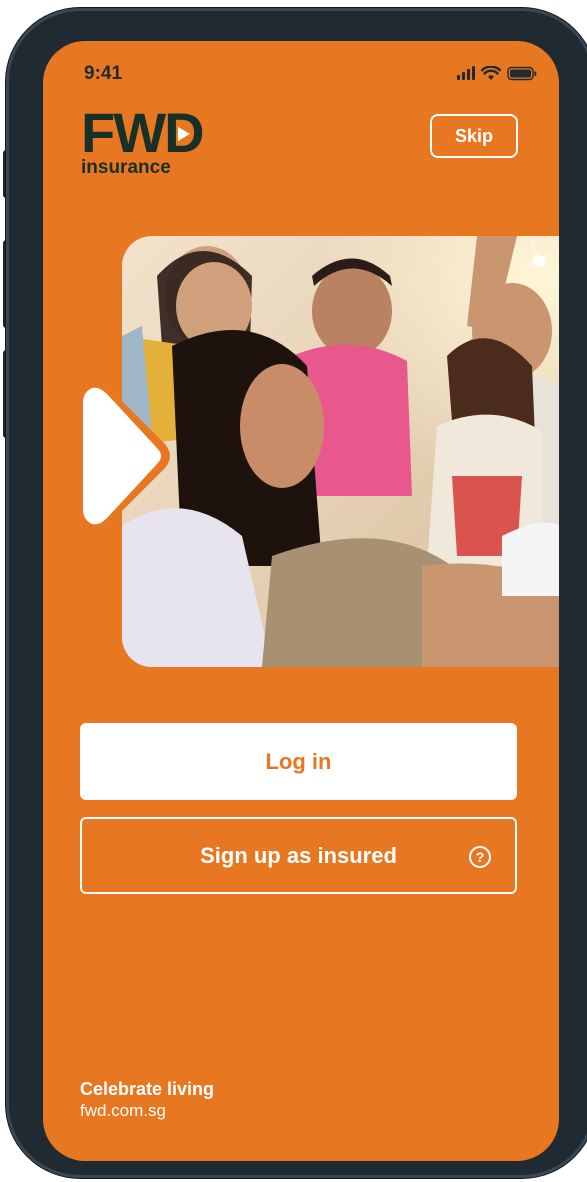 This screenshot has width=587, height=1182. What do you see at coordinates (147, 1089) in the screenshot?
I see `footer-tagline: Celebrate living` at bounding box center [147, 1089].